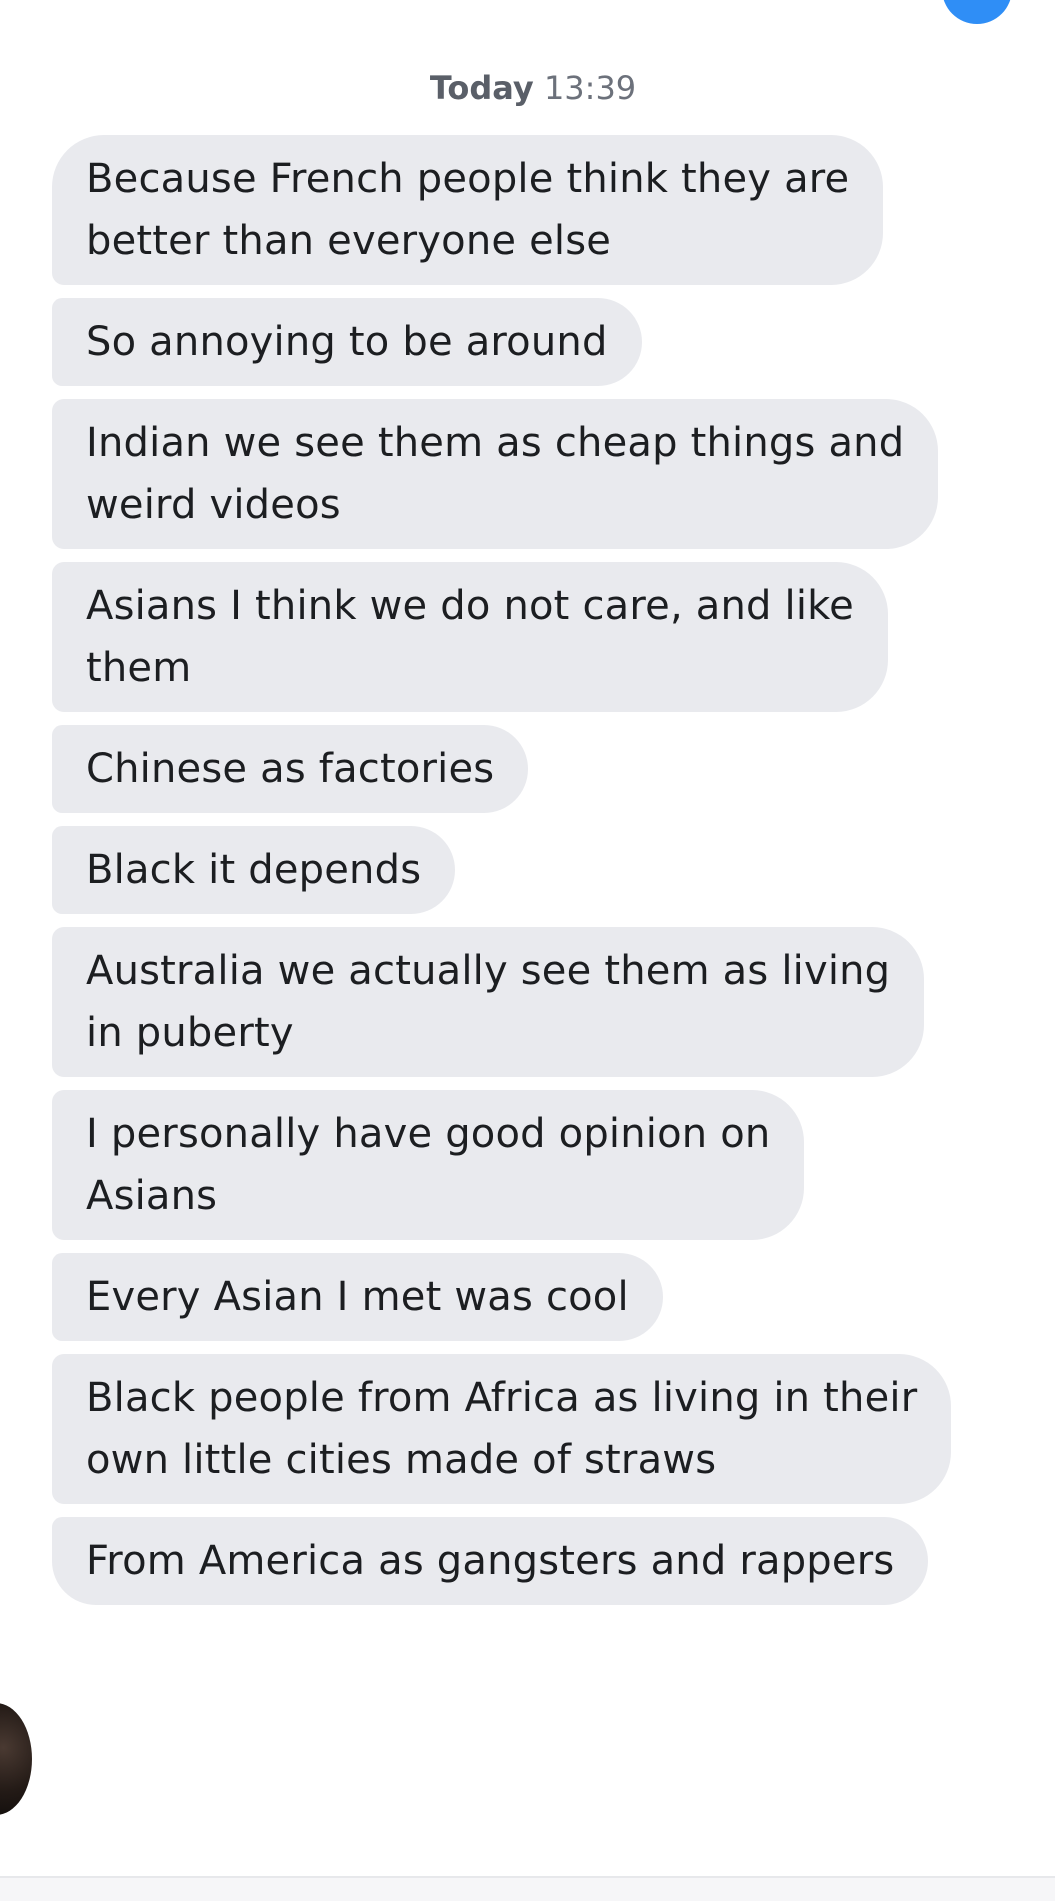 Image resolution: width=1055 pixels, height=1901 pixels. I want to click on message-bubble: So annoying to be around, so click(347, 342).